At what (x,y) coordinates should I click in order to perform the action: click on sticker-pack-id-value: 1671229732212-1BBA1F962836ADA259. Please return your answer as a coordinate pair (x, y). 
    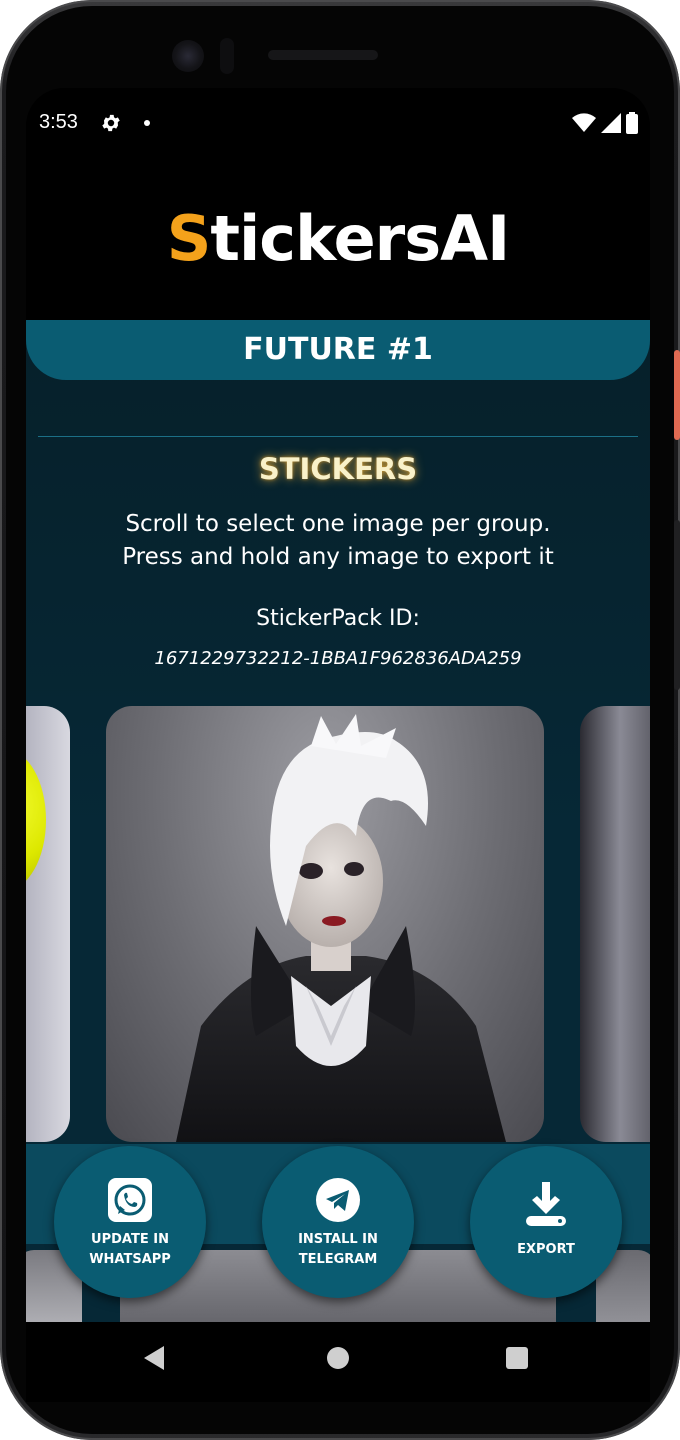
    Looking at the image, I should click on (338, 658).